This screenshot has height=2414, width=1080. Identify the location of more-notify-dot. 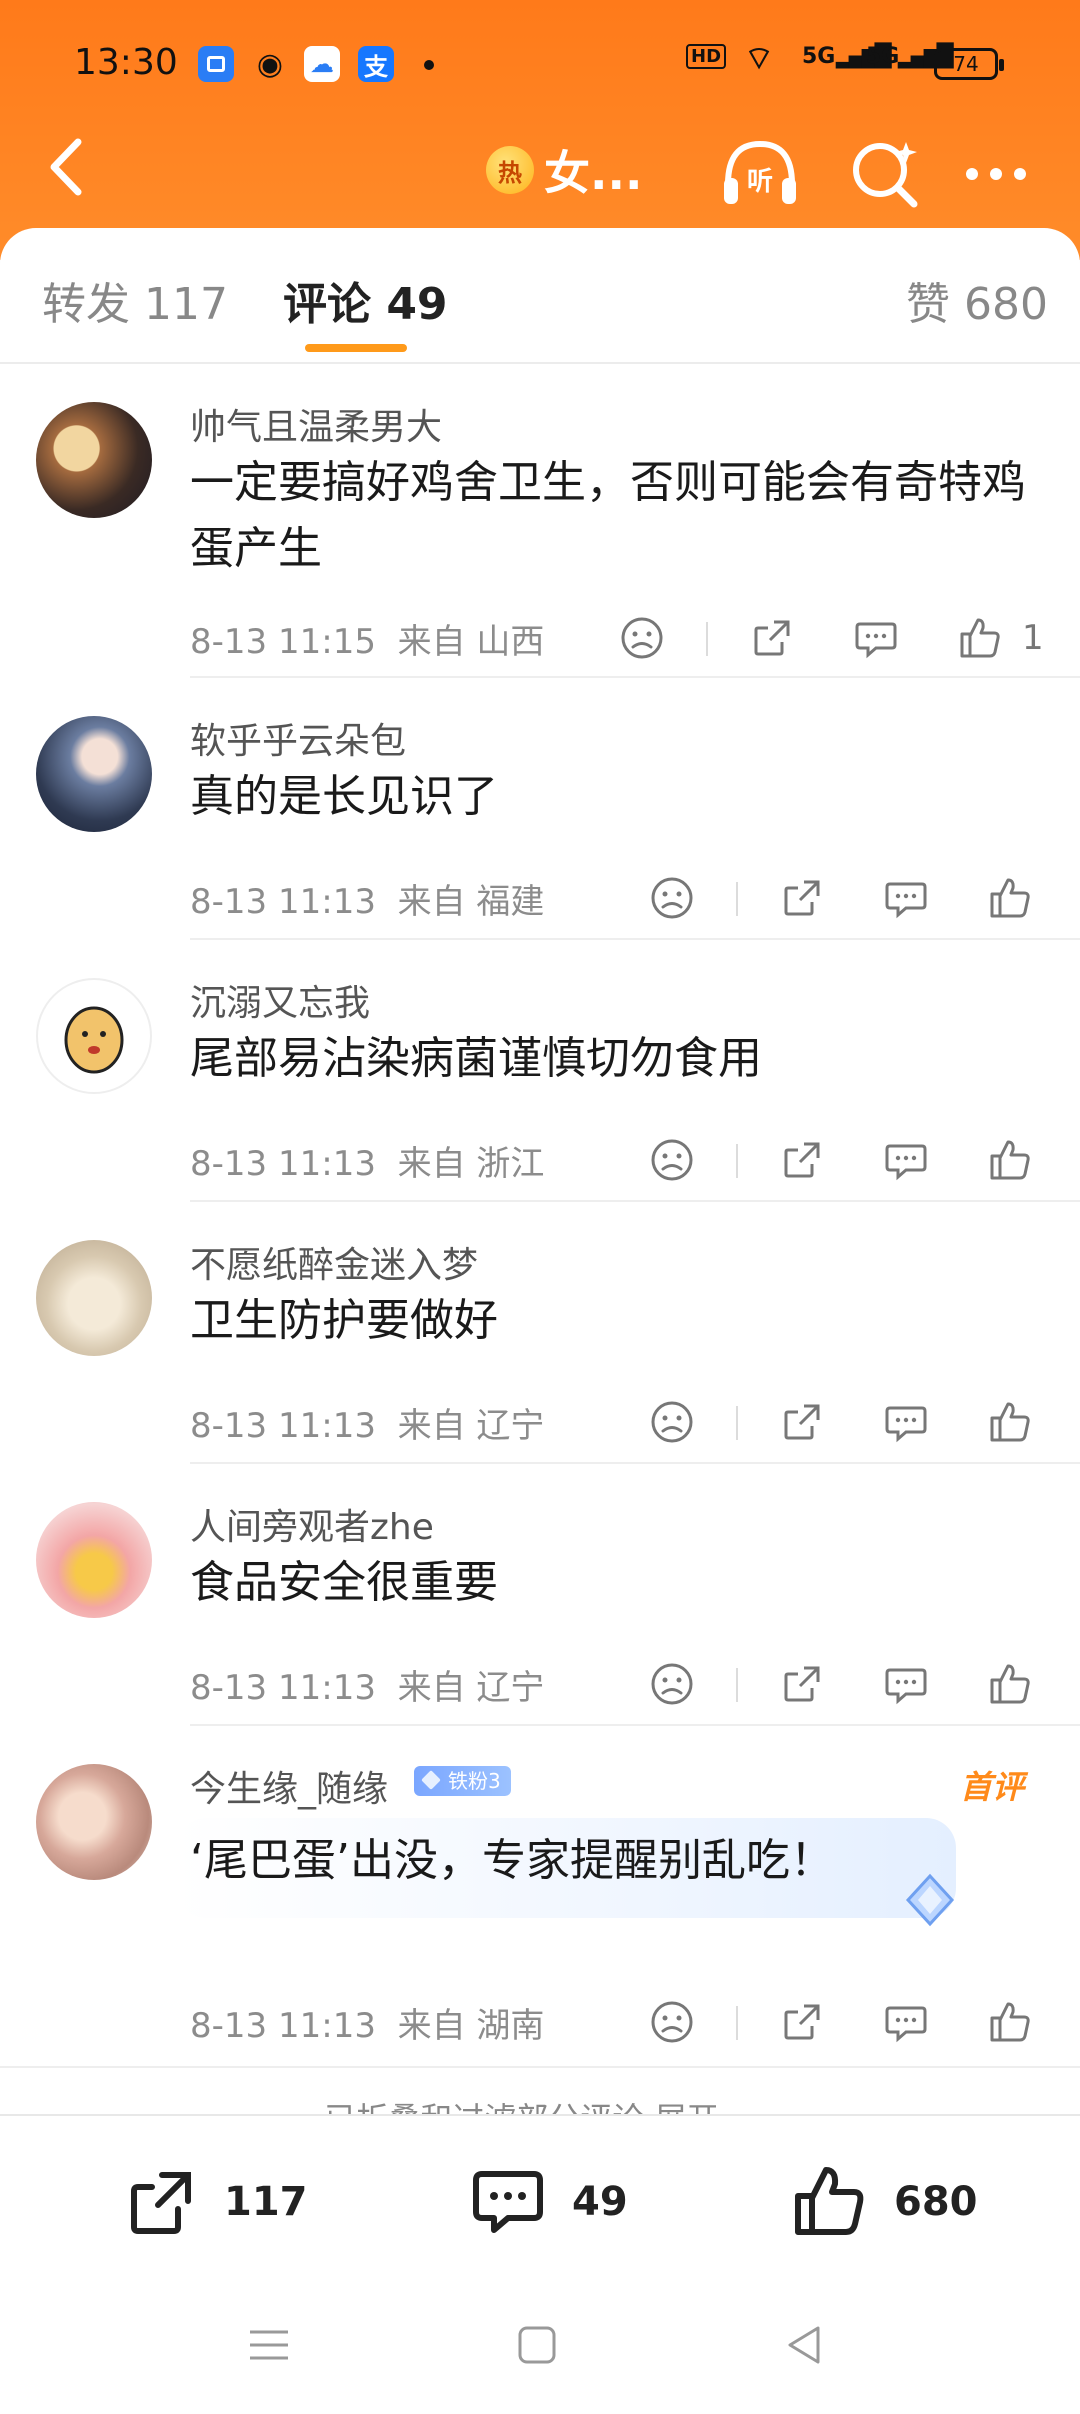
(429, 65).